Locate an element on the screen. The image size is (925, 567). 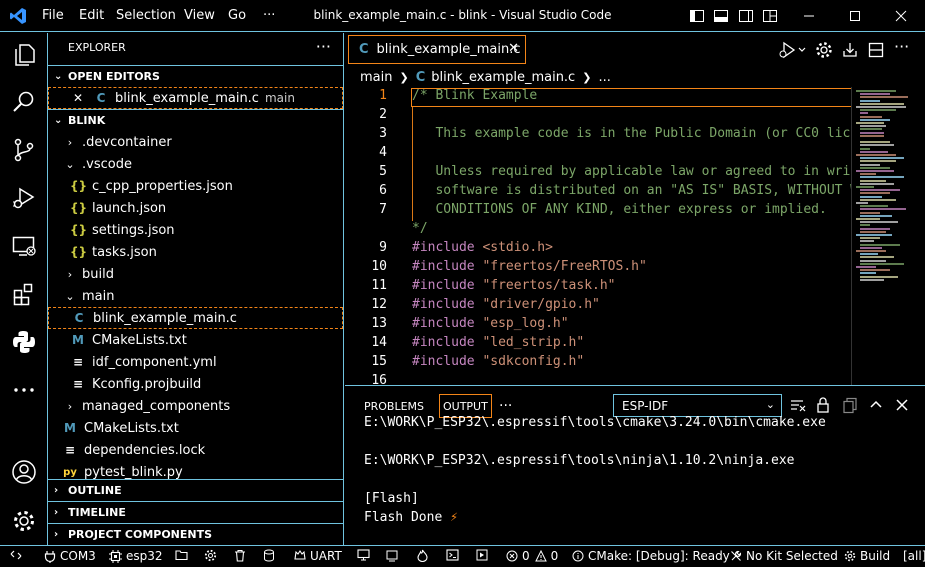
editor-tab-blink-main: C blink_example_main.c ✕ is located at coordinates (437, 49).